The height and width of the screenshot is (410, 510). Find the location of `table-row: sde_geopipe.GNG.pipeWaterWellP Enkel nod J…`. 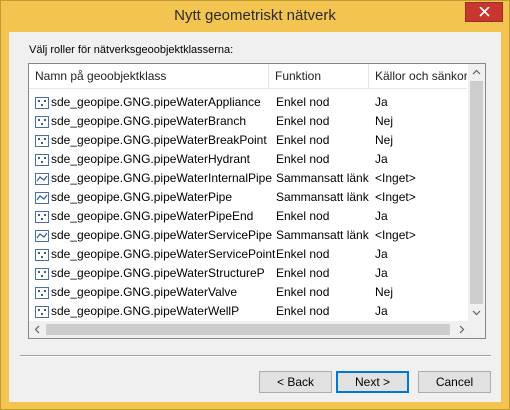

table-row: sde_geopipe.GNG.pipeWaterWellP Enkel nod J… is located at coordinates (248, 311).